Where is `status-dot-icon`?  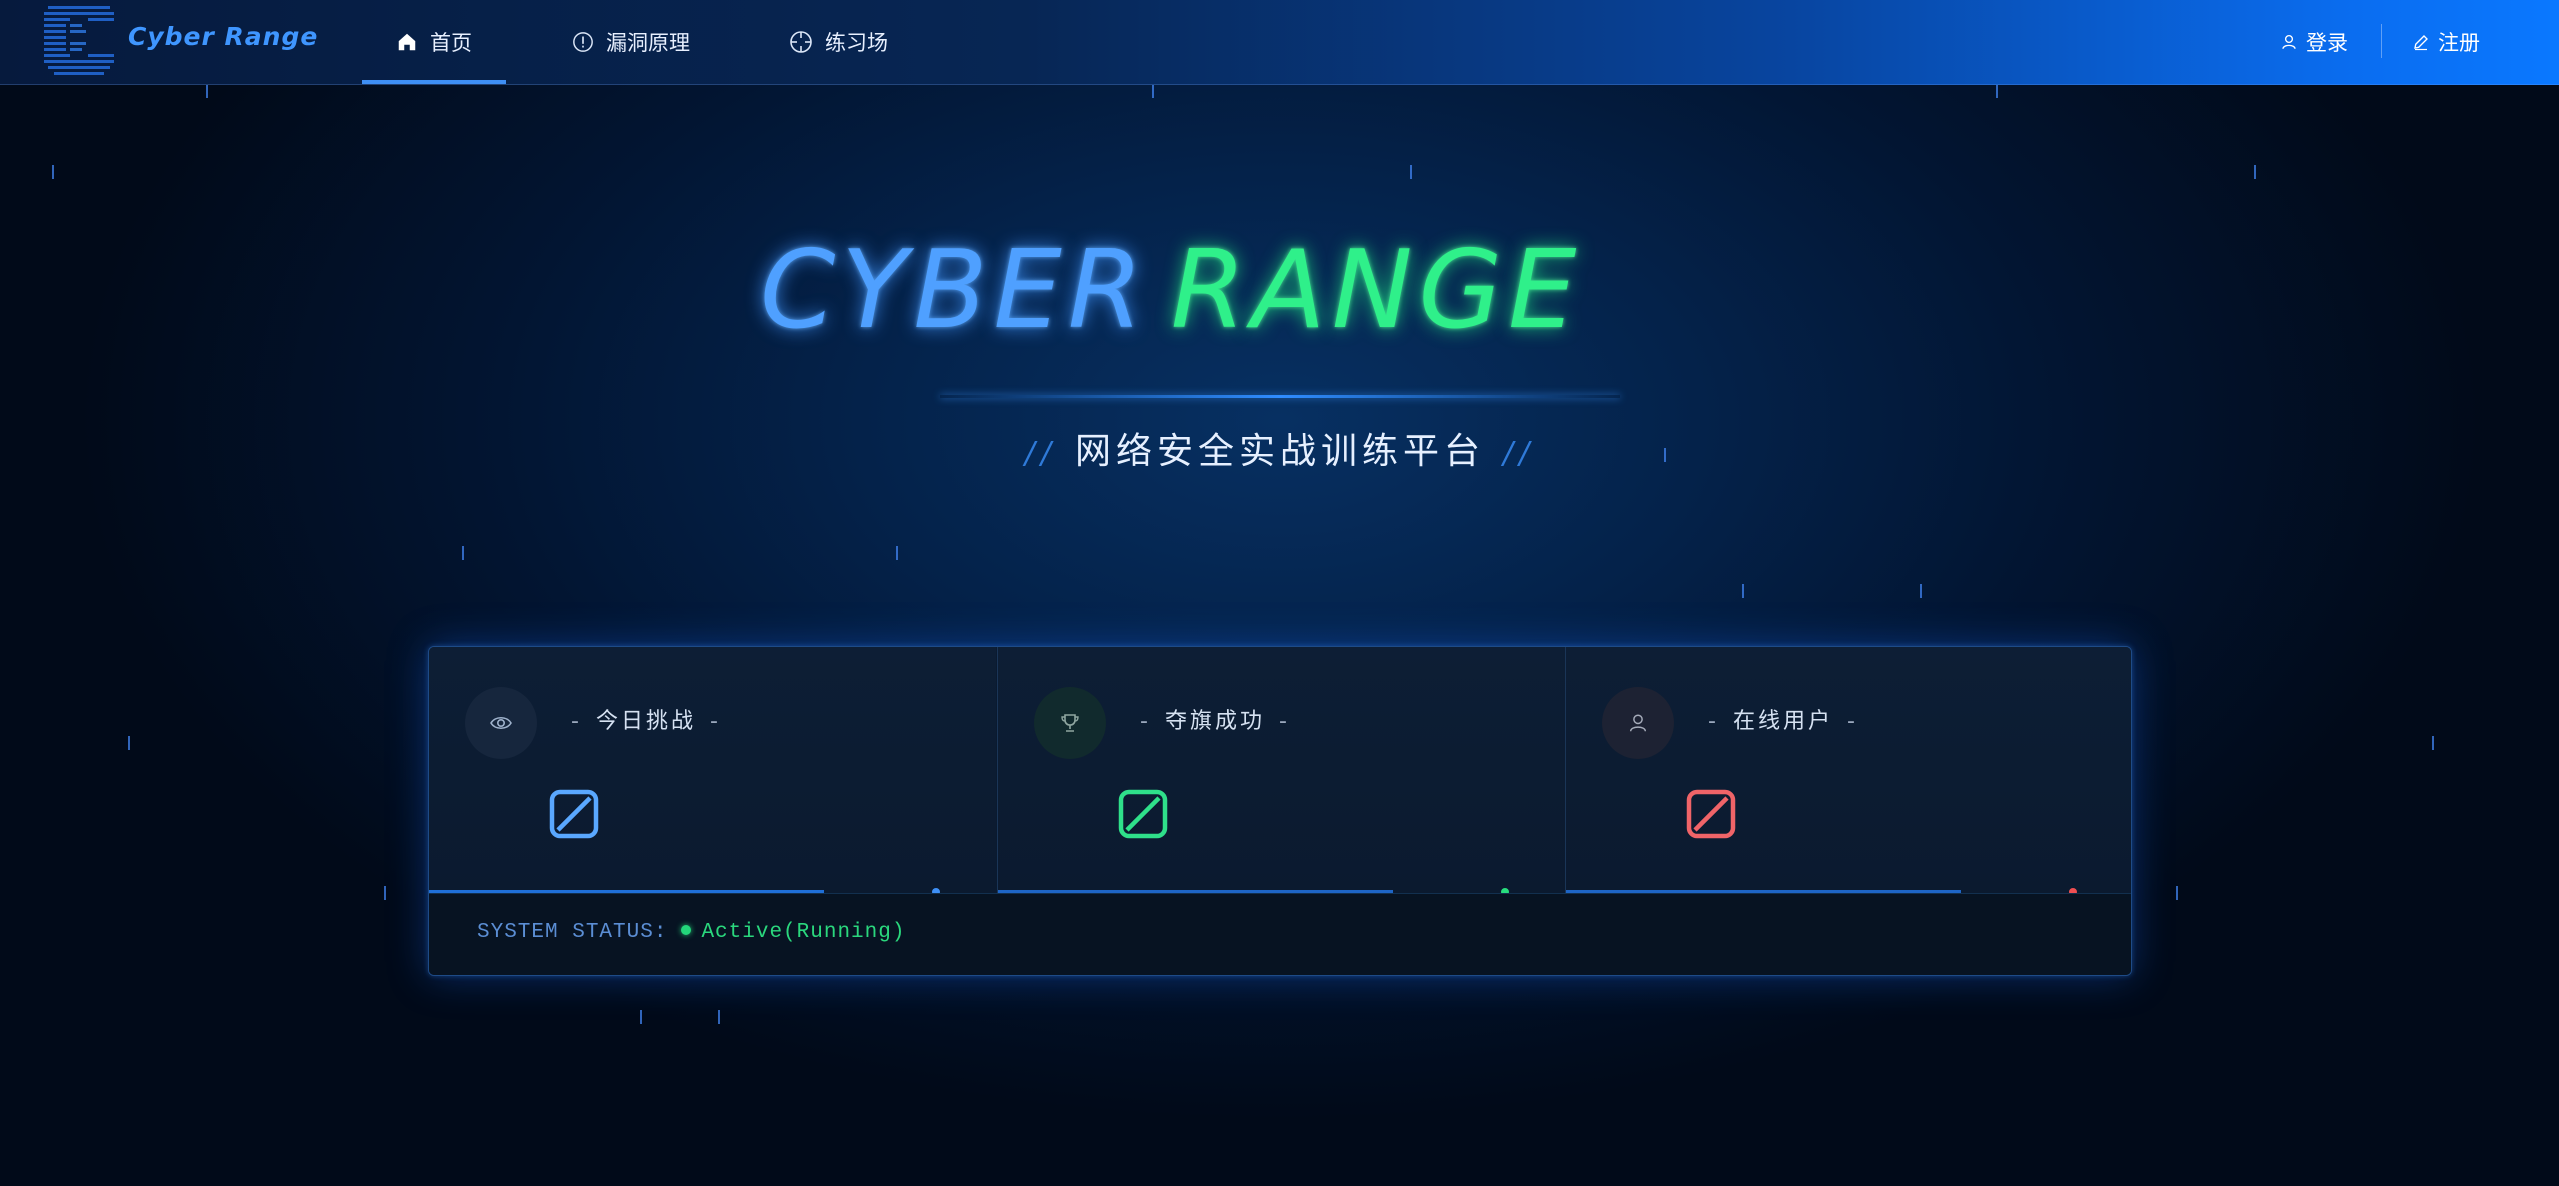 status-dot-icon is located at coordinates (686, 930).